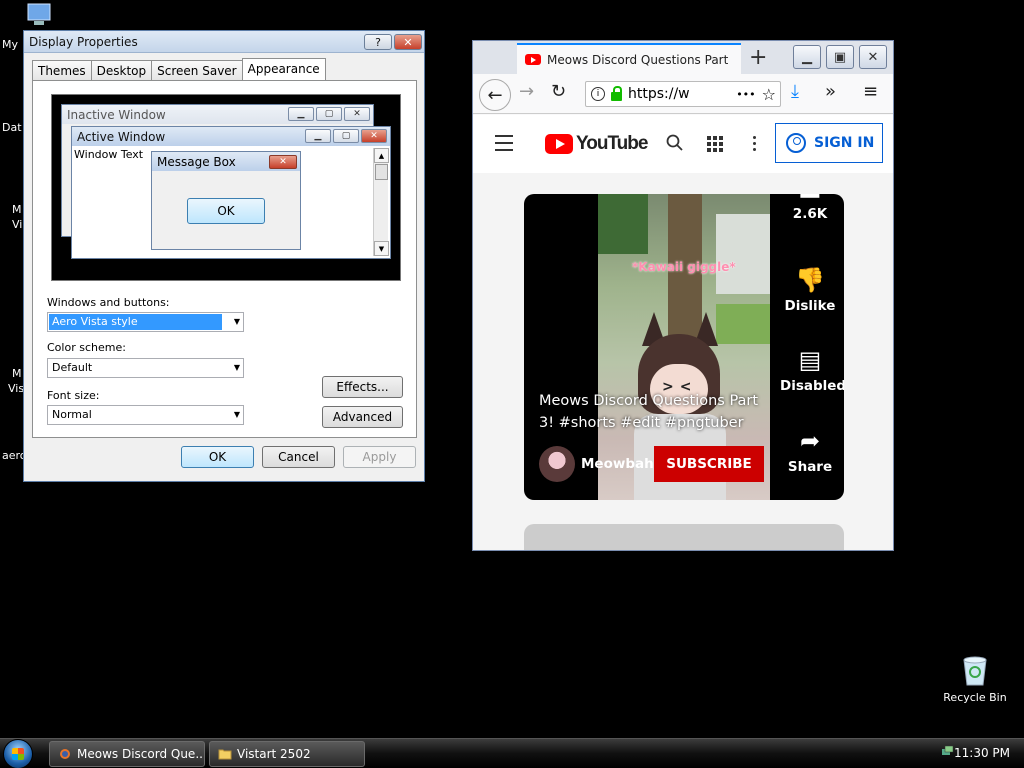 This screenshot has width=1024, height=768. I want to click on browser-tab-title: Meows Discord Questions Part, so click(638, 59).